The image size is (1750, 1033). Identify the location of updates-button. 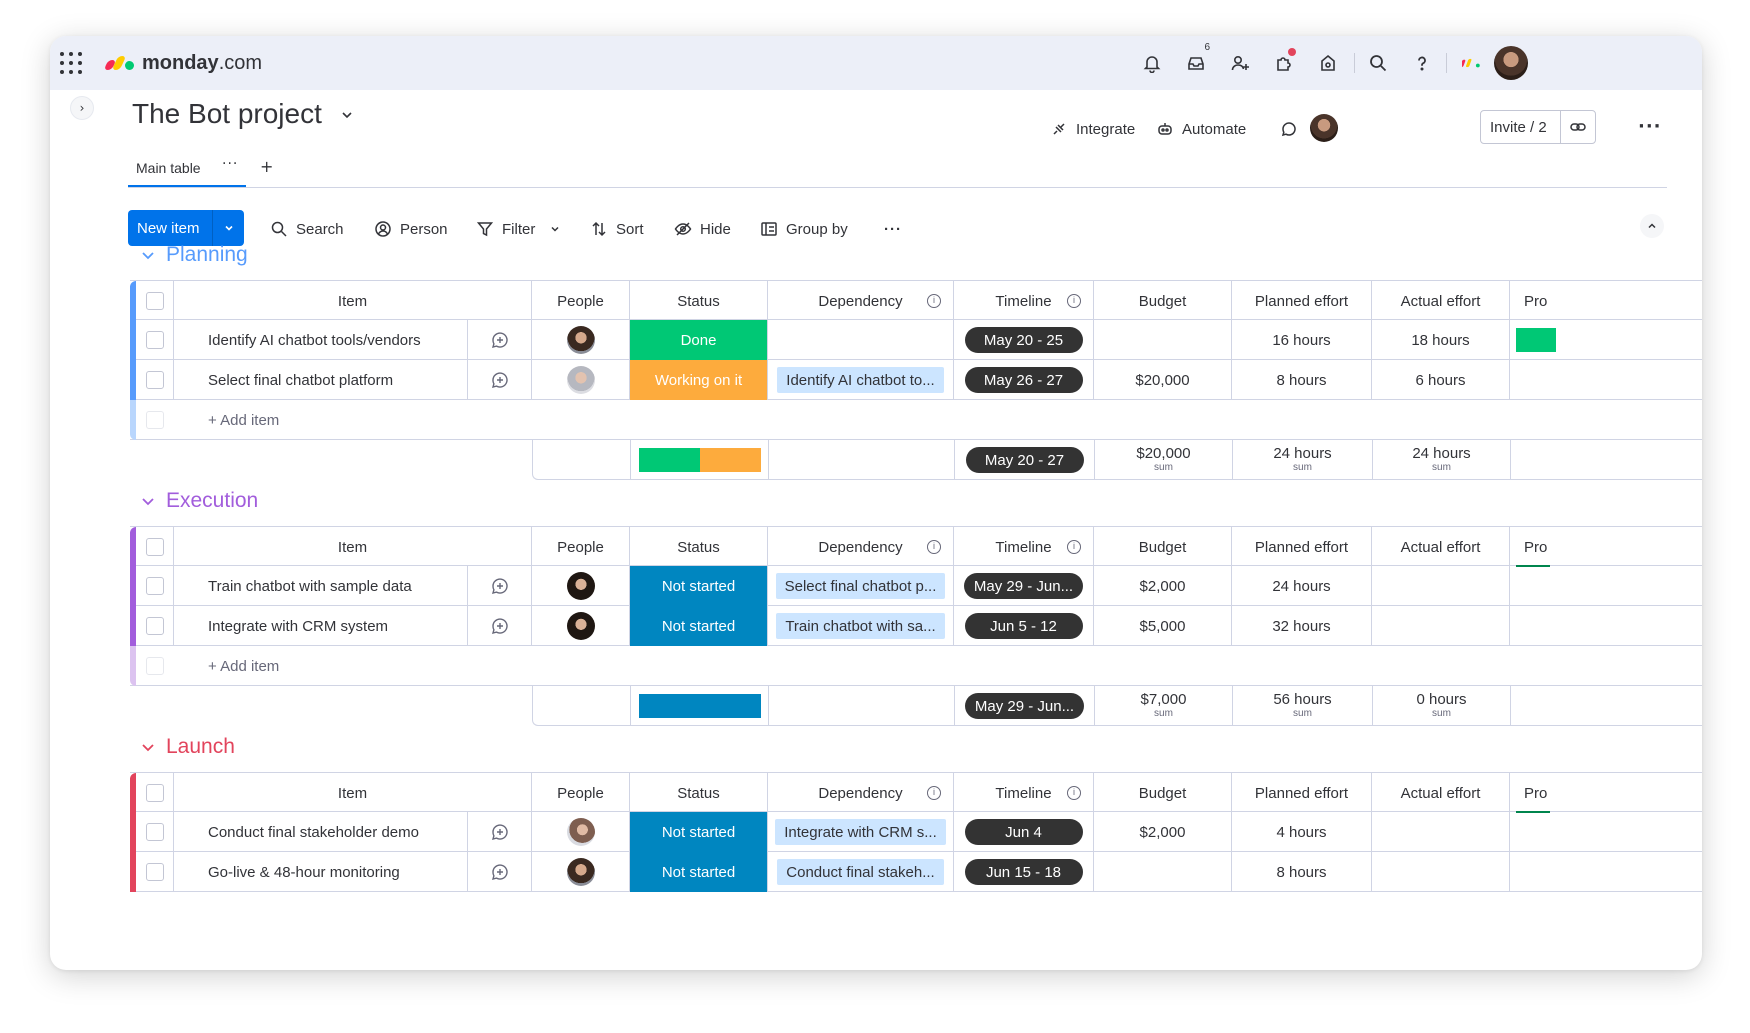
(1289, 129).